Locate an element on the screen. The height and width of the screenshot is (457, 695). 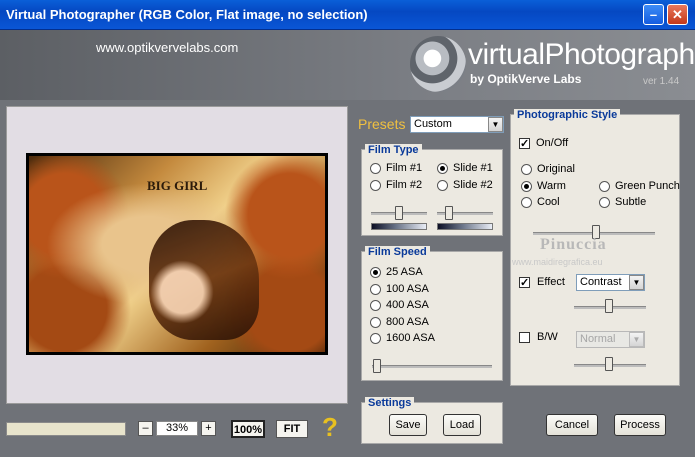
radio-slide-1-label: Slide #1 is located at coordinates (473, 168).